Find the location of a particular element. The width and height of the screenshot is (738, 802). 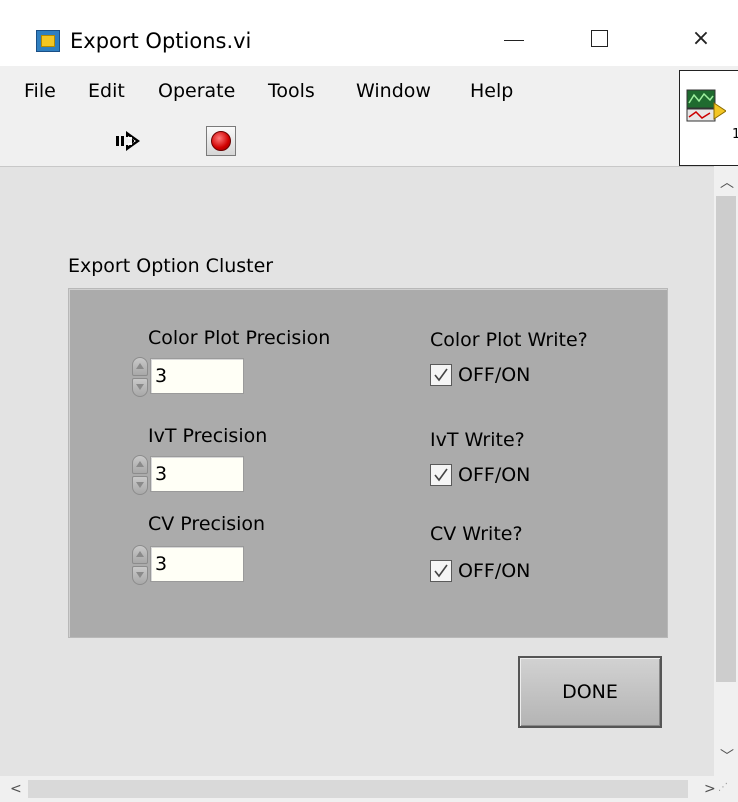

abort-stop-icon is located at coordinates (221, 141).